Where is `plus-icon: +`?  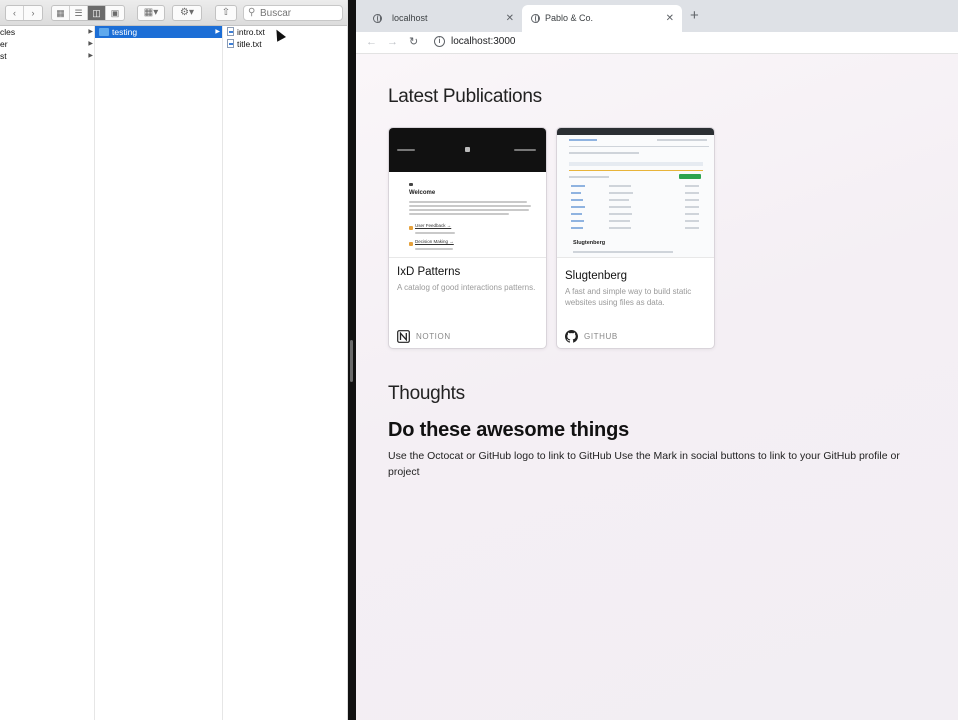
plus-icon: + is located at coordinates (694, 16).